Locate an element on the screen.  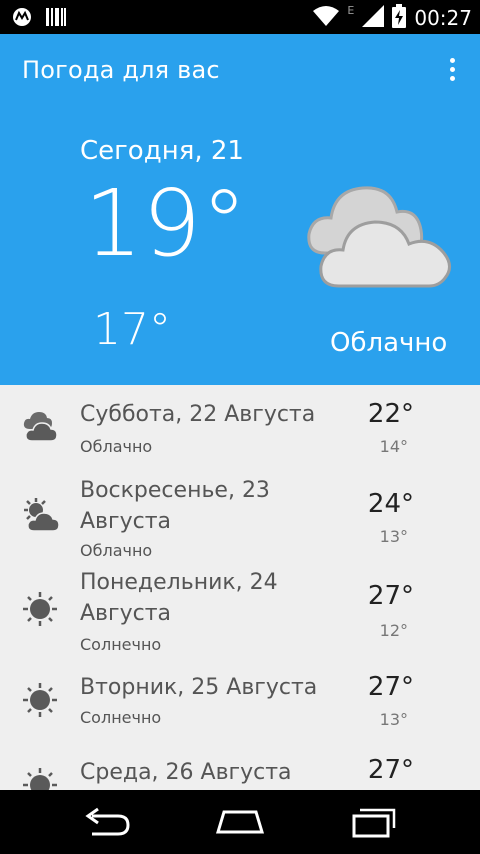
today-date: Сегодня, 21 is located at coordinates (162, 151).